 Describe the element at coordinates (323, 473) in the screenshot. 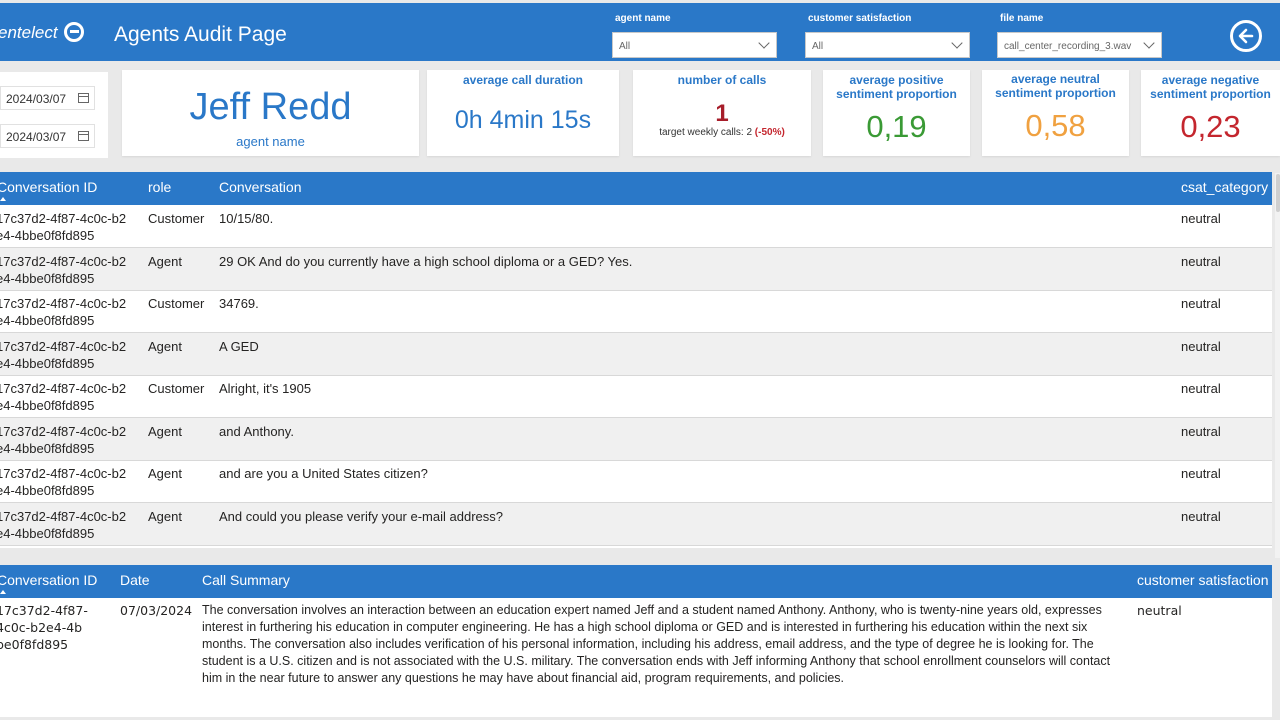

I see `conversation-text-cell: and are you a United States citizen?` at that location.